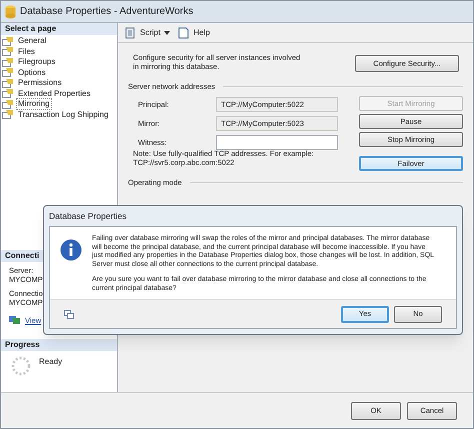 This screenshot has height=429, width=474. What do you see at coordinates (21, 366) in the screenshot?
I see `spinner-icon` at bounding box center [21, 366].